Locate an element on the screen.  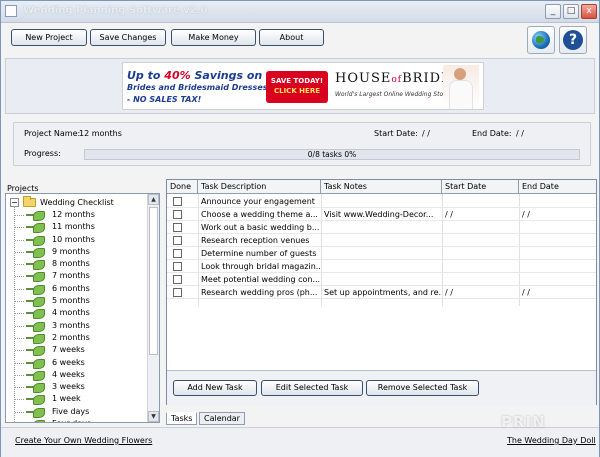
scroll-thumb is located at coordinates (153, 281).